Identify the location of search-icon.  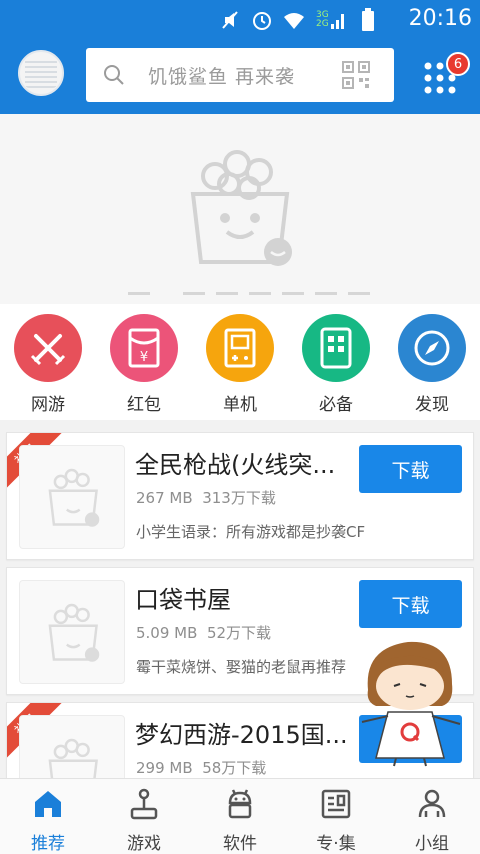
(114, 75).